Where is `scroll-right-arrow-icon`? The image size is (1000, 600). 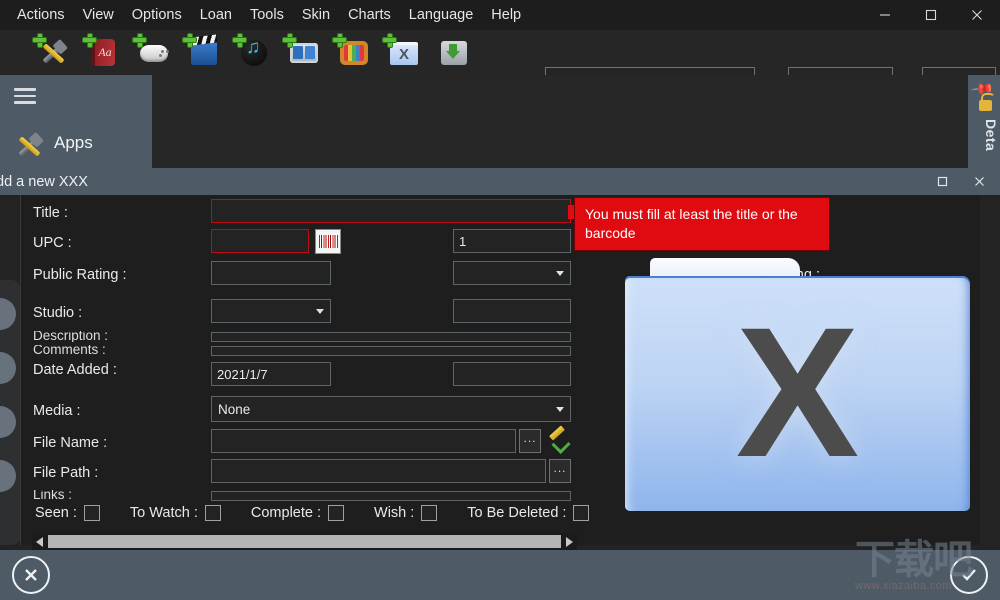 scroll-right-arrow-icon is located at coordinates (569, 541).